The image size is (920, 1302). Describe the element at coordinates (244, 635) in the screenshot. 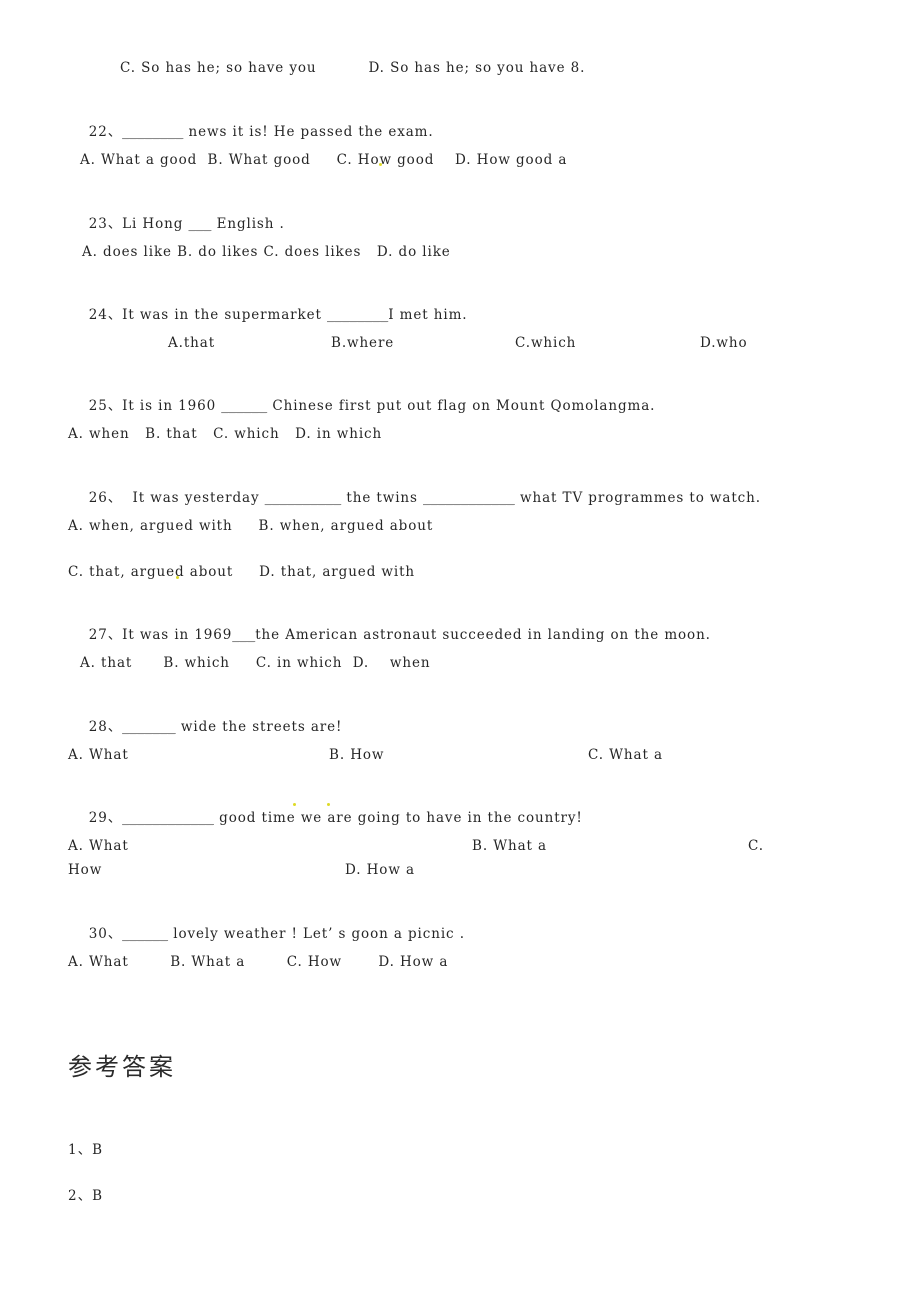

I see `question-27-blank: ___` at that location.